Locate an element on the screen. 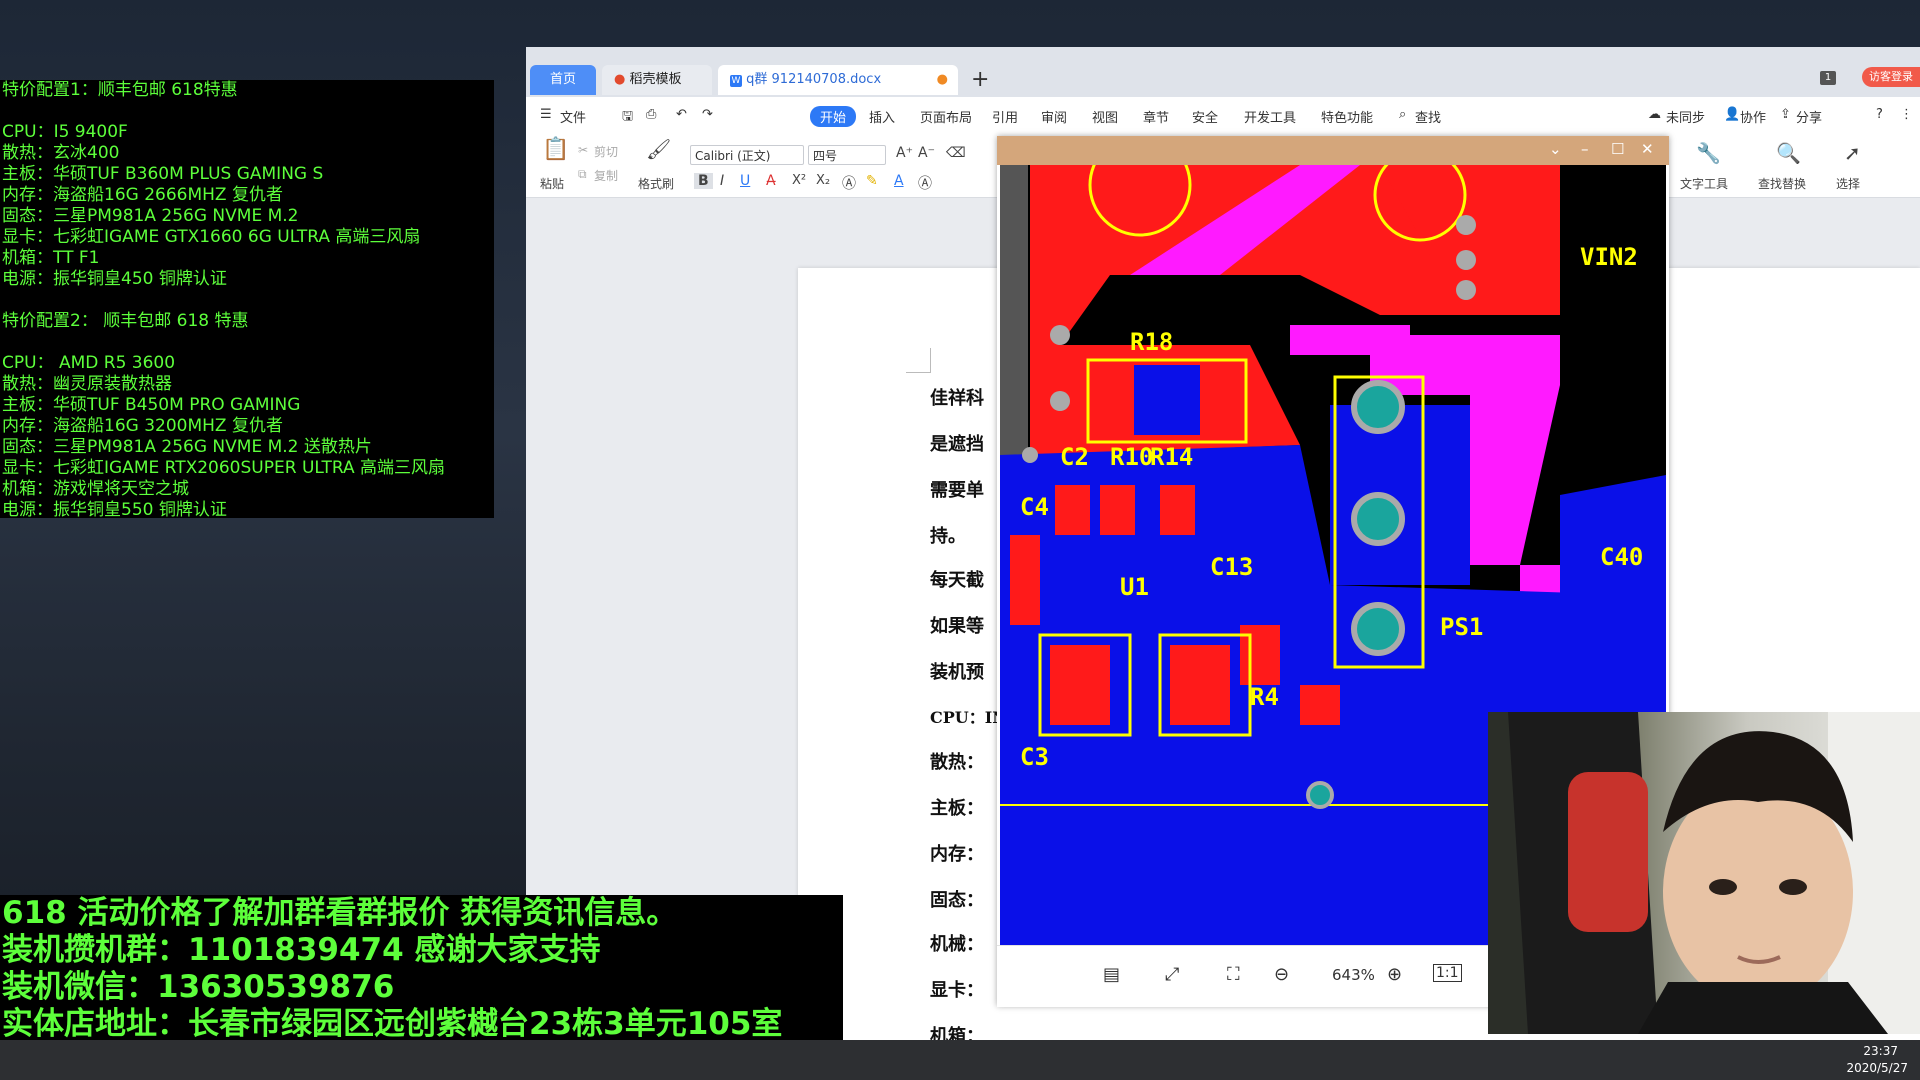  tab-template-label: 稻壳模板 is located at coordinates (655, 79).